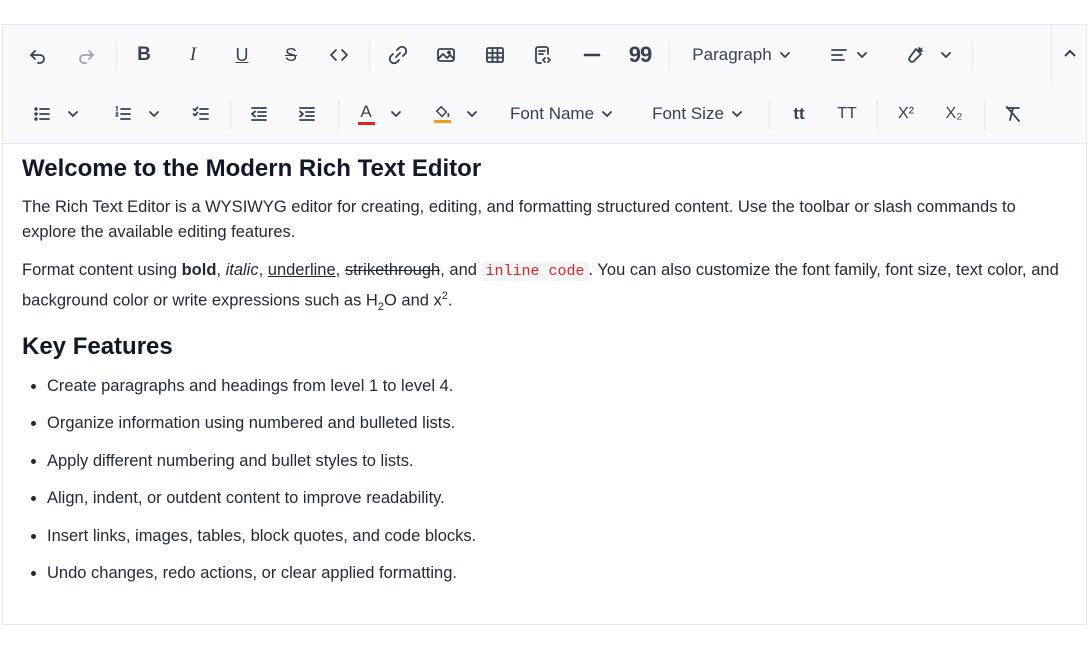  I want to click on numbered-list-dropdown, so click(137, 114).